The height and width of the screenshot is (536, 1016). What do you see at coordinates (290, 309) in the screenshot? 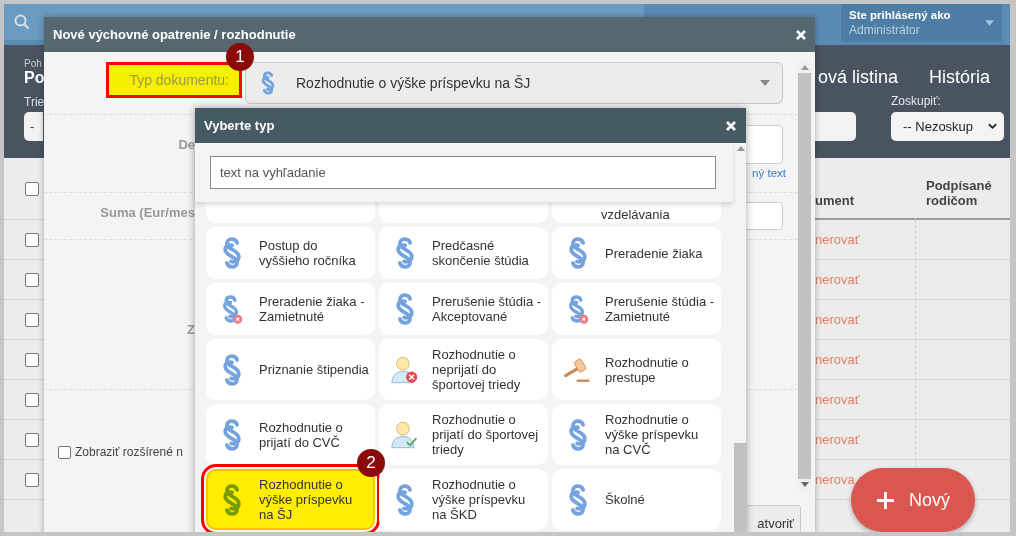
I see `type-card: Preradenie žiaka - Zamietnuté` at bounding box center [290, 309].